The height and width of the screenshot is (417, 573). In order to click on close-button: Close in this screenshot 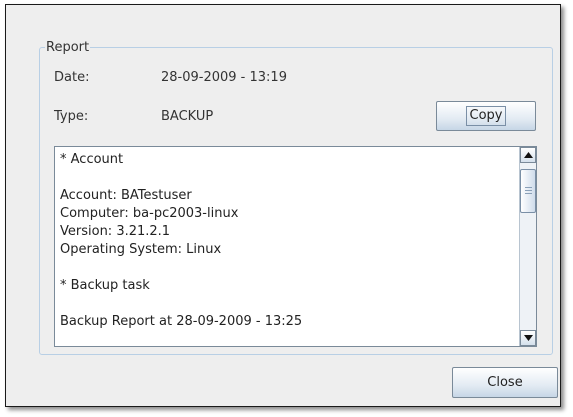, I will do `click(505, 382)`.